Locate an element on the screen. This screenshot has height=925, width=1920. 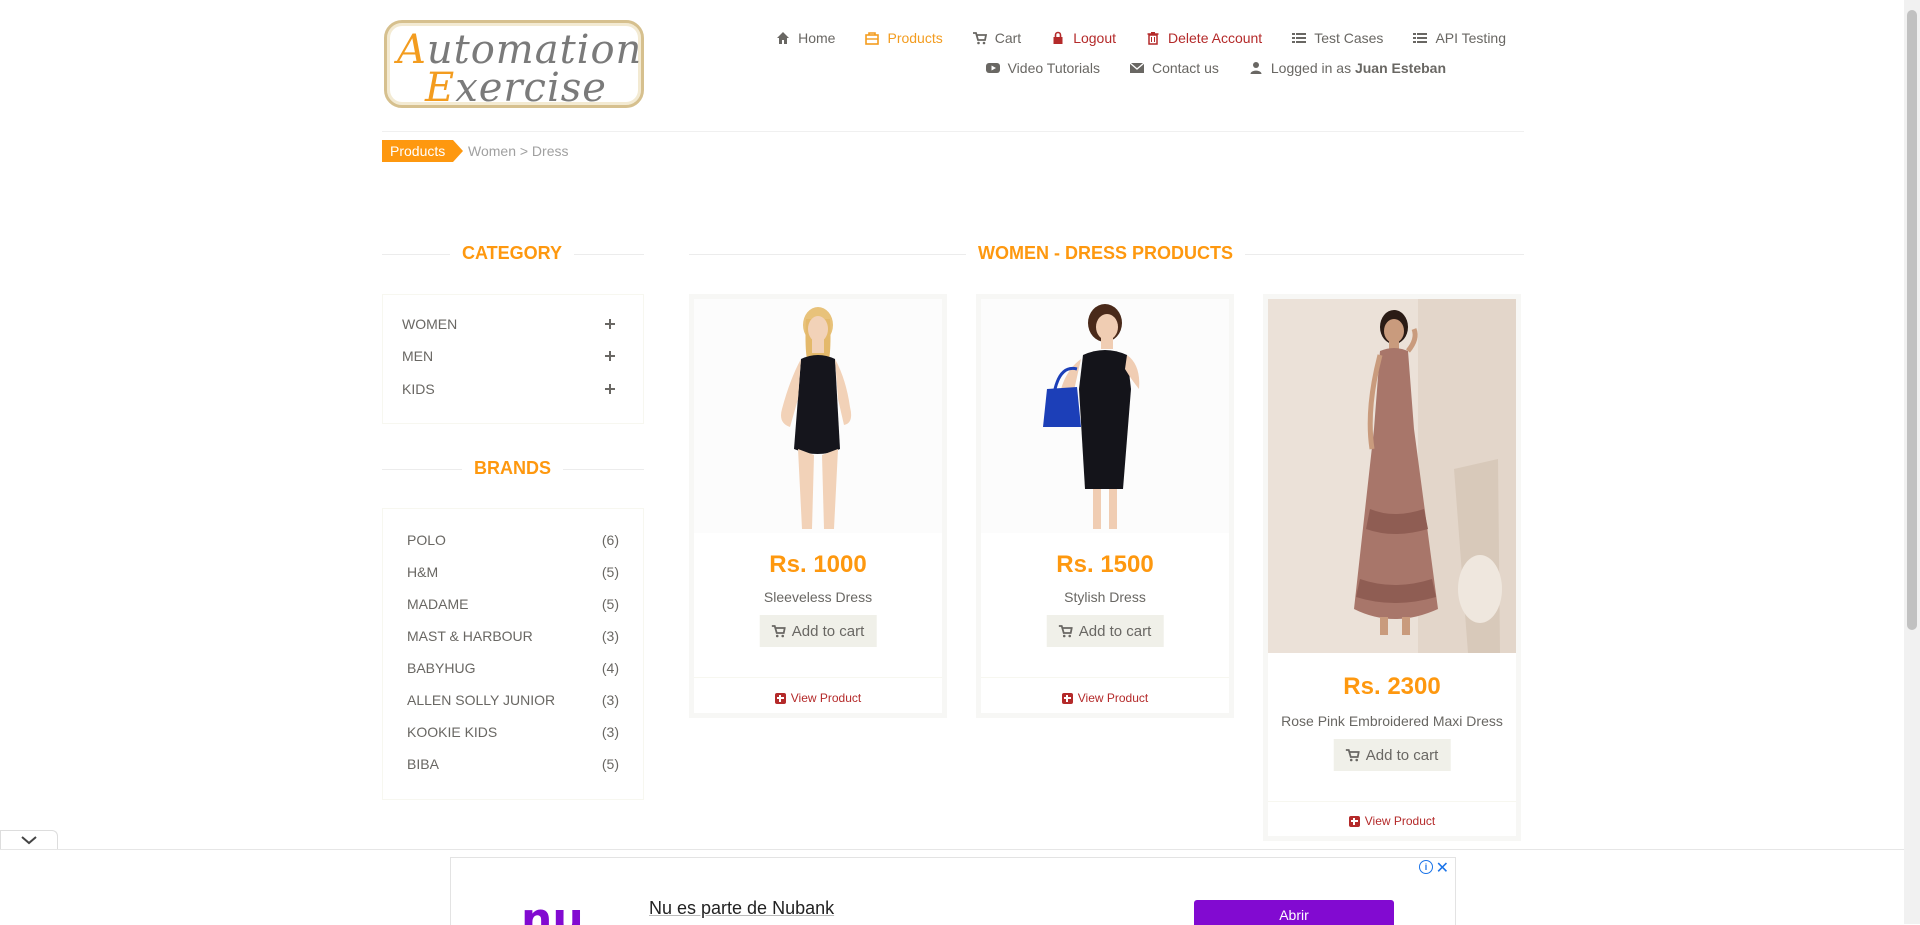
products-section-title: WOMEN - DRESS PRODUCTS is located at coordinates (1106, 253).